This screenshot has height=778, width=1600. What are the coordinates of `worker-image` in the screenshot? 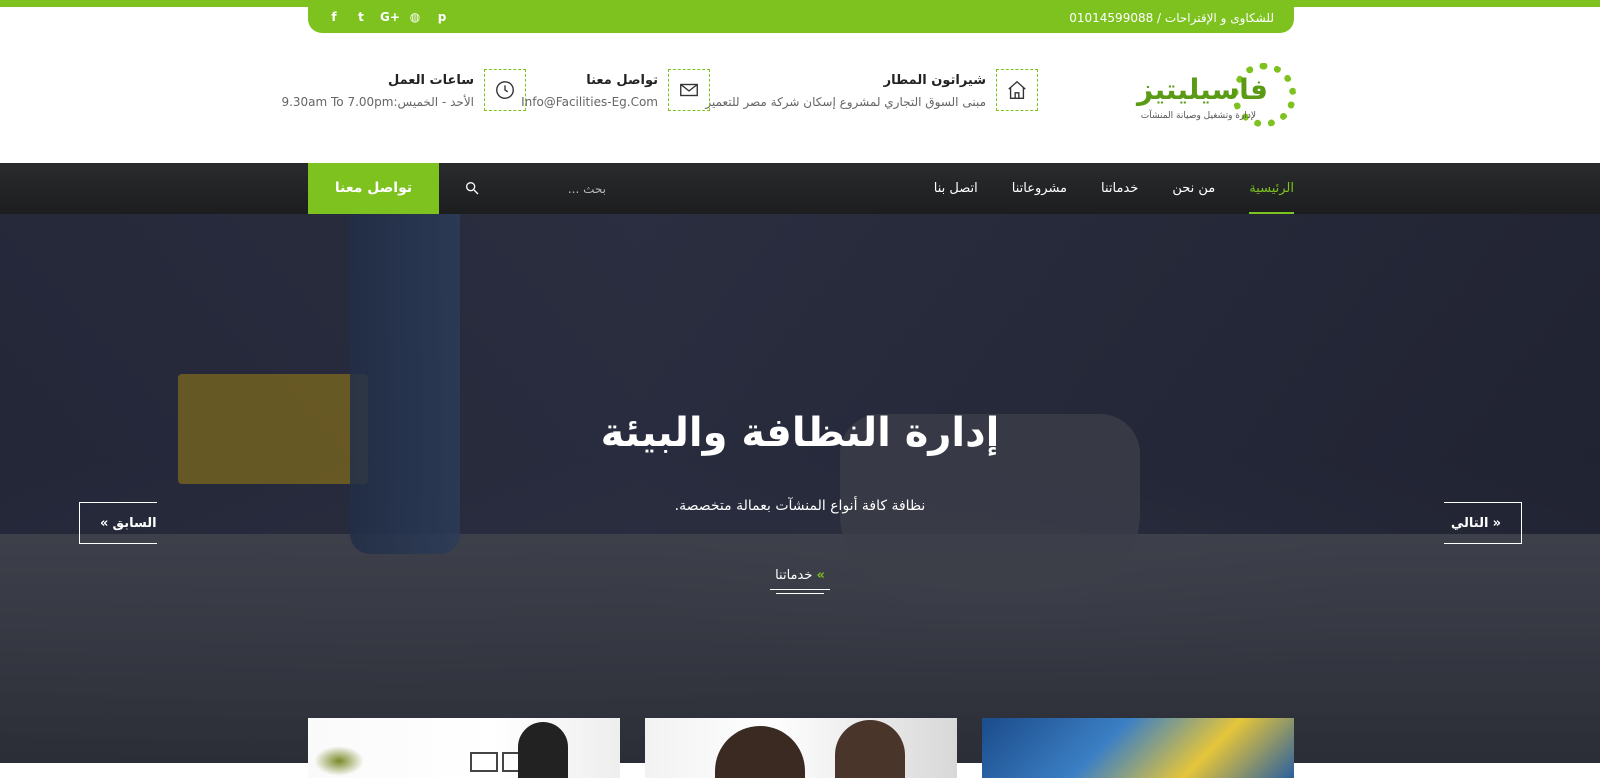 It's located at (543, 750).